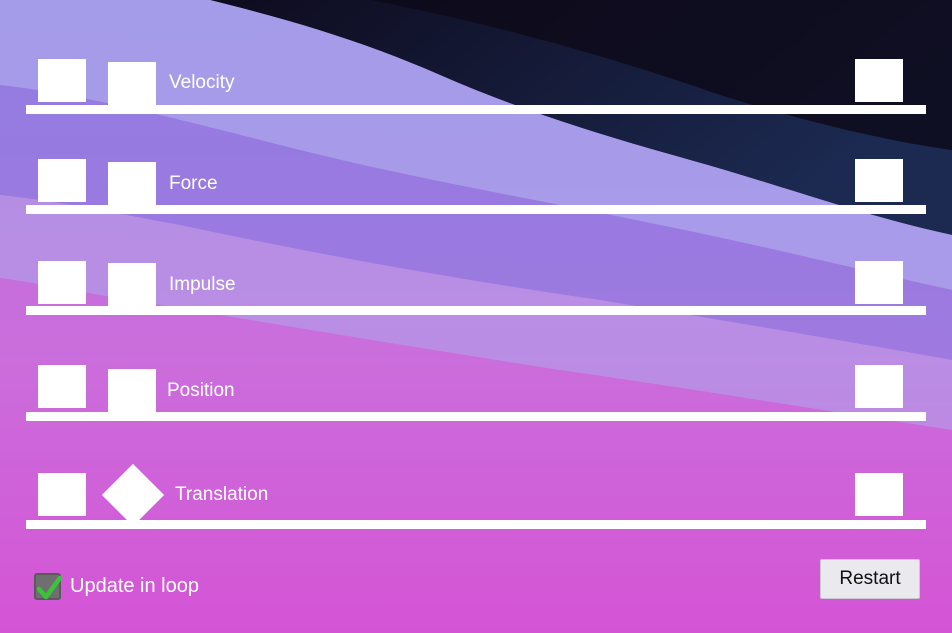  I want to click on position-label: Position, so click(201, 390).